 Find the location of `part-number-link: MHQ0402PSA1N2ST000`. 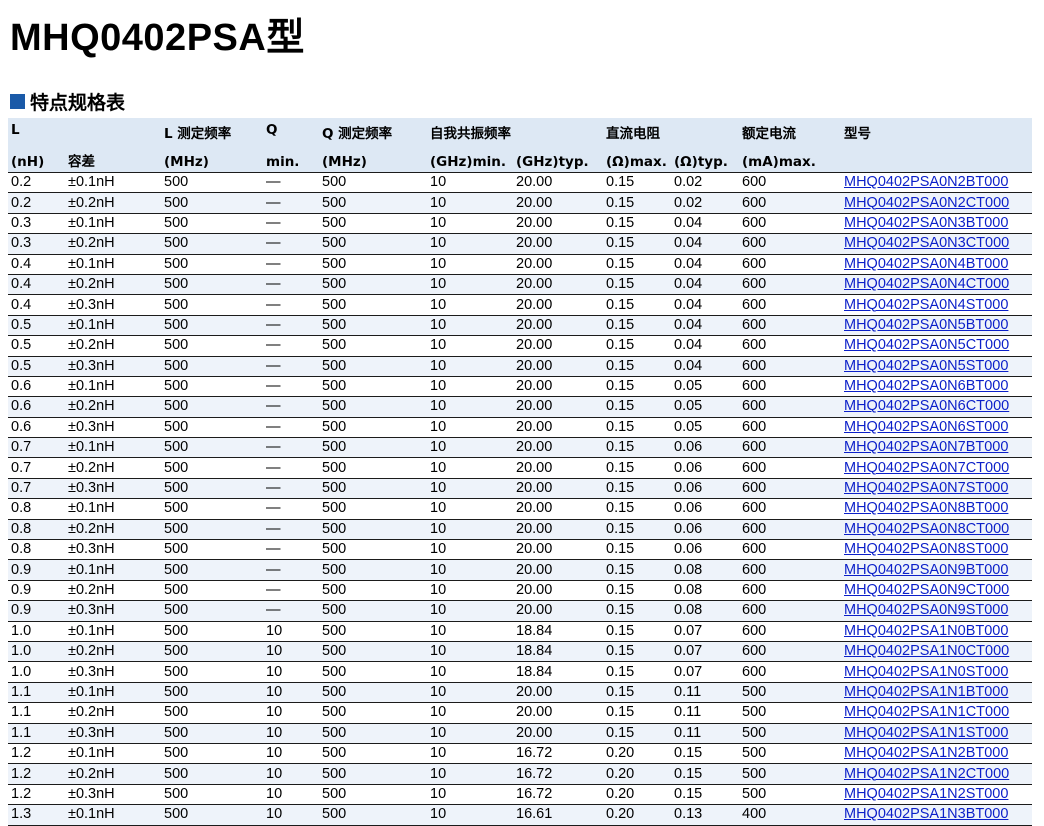

part-number-link: MHQ0402PSA1N2ST000 is located at coordinates (926, 794).